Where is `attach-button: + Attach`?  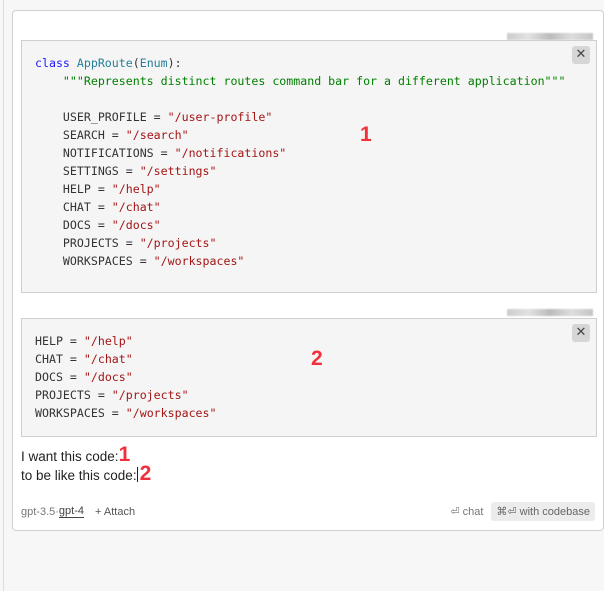 attach-button: + Attach is located at coordinates (115, 512).